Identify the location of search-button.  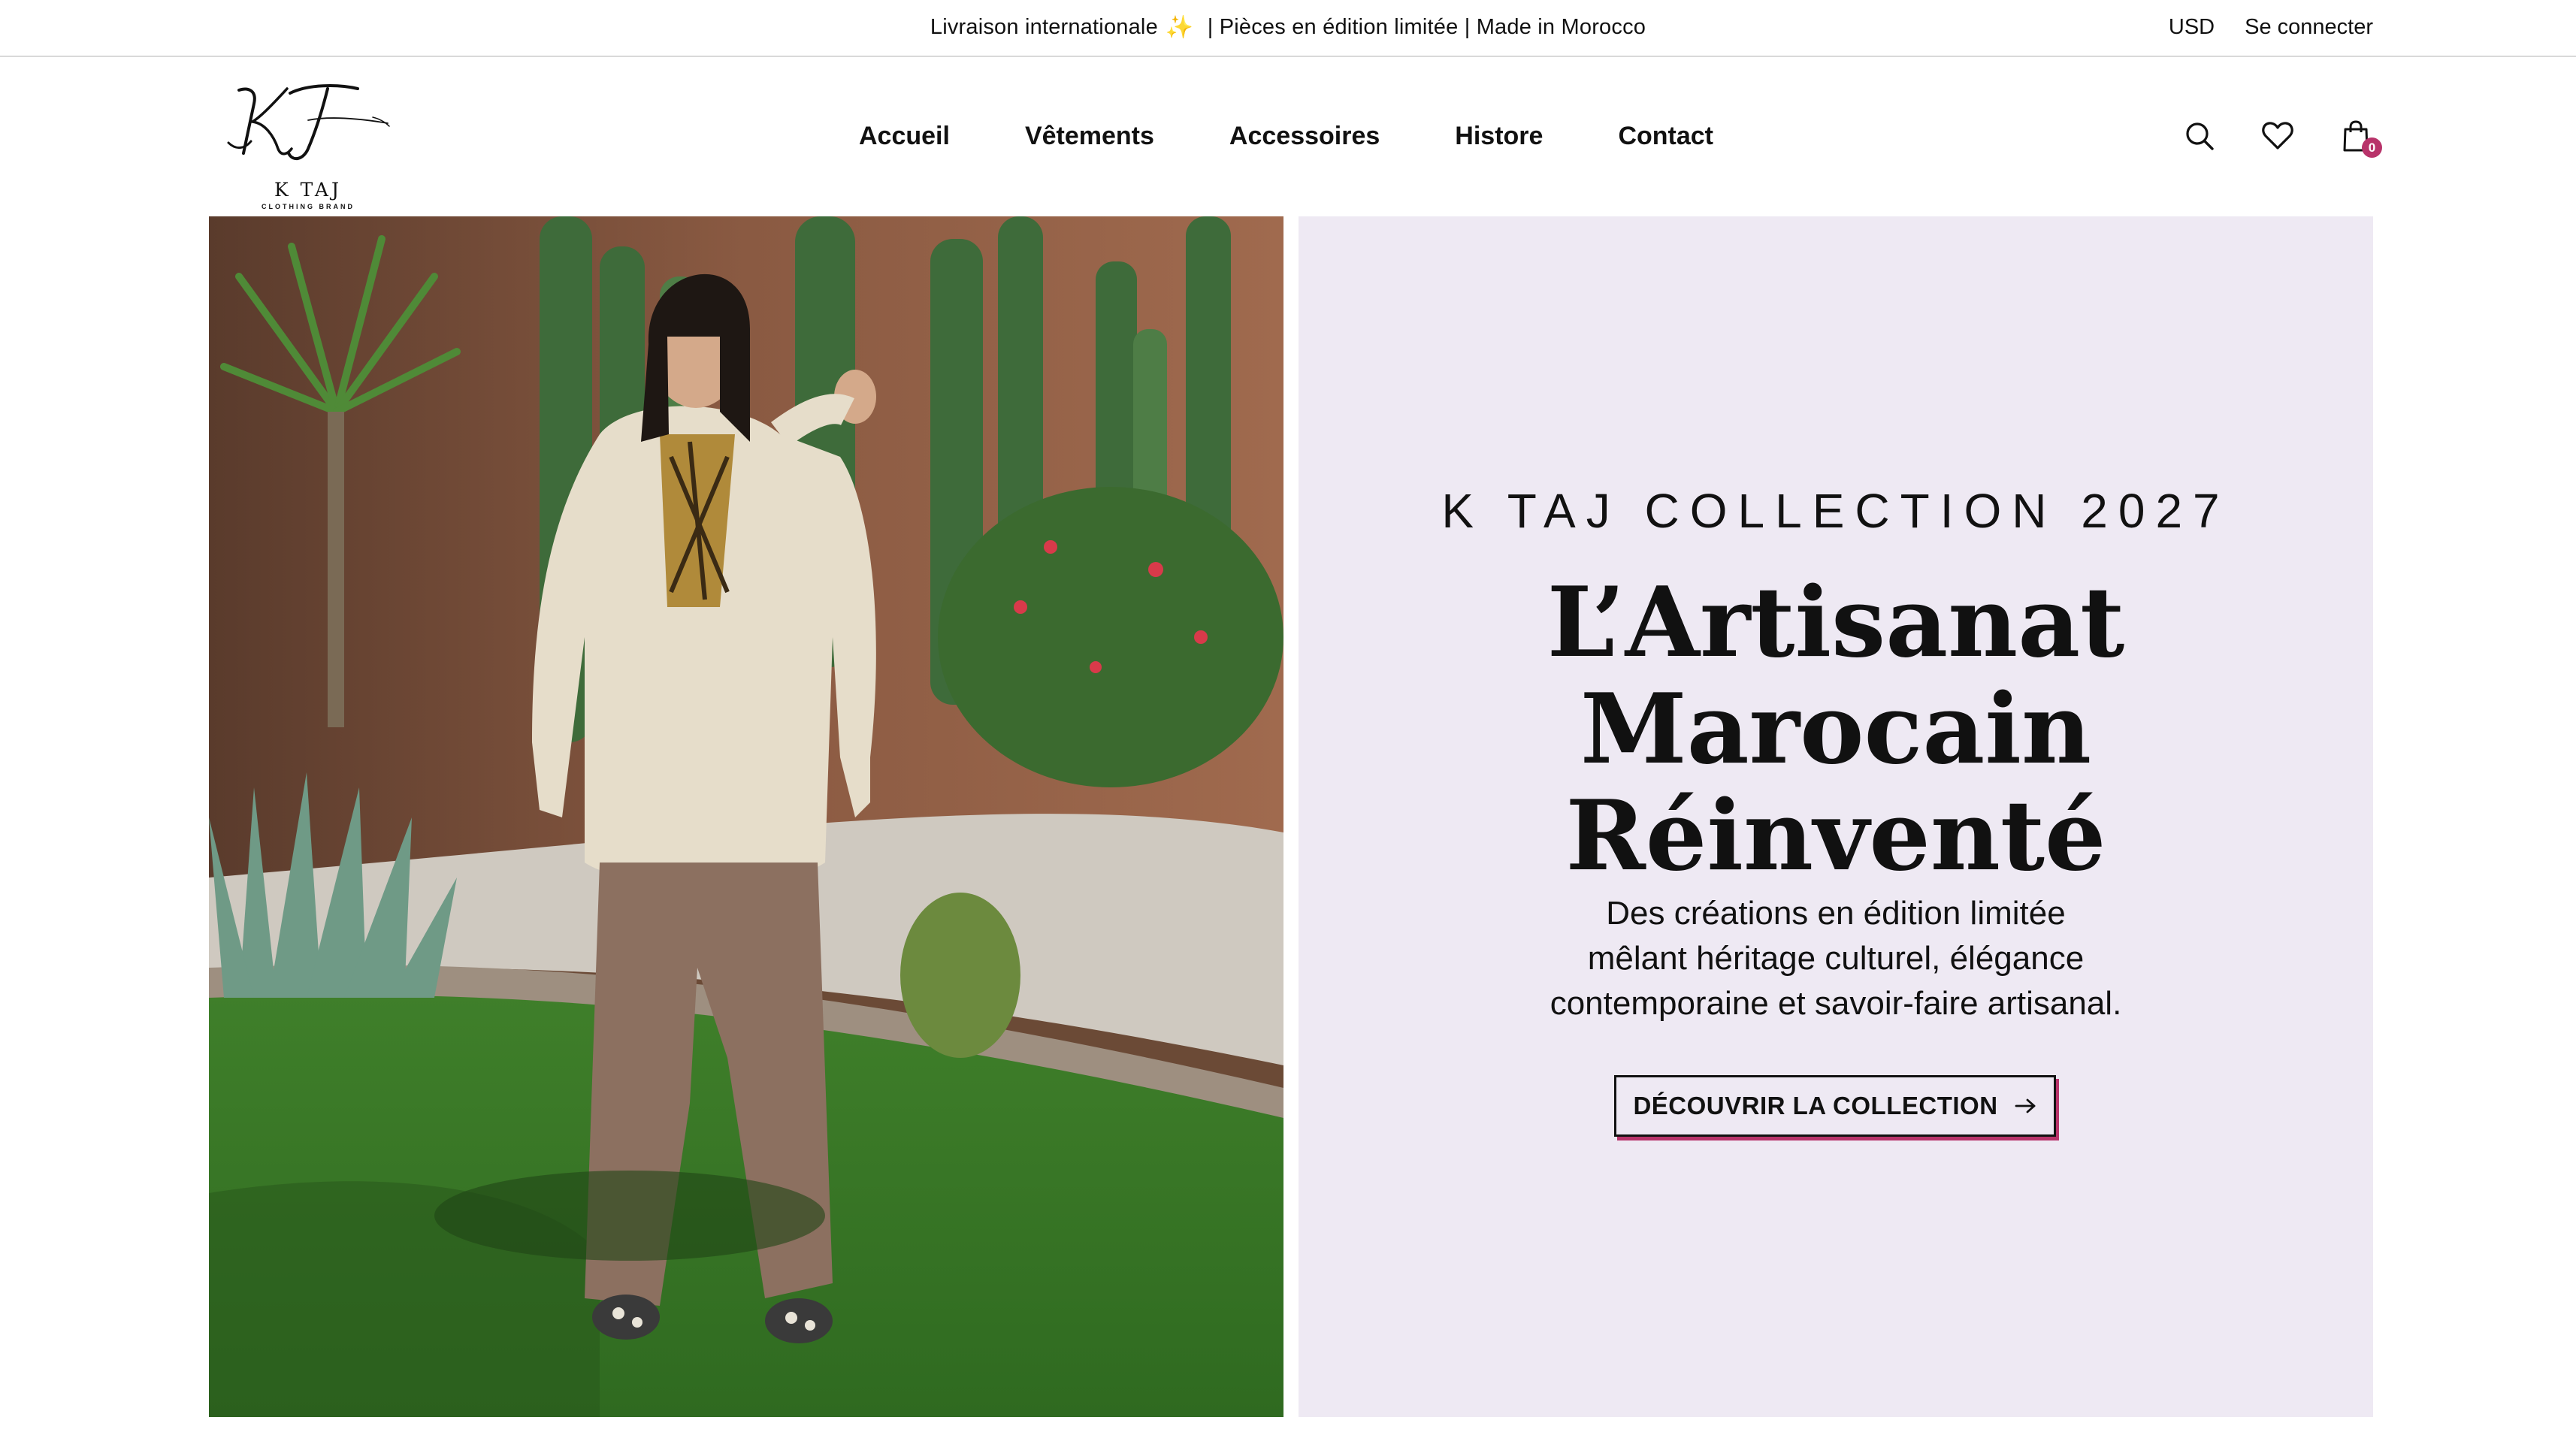
(2200, 136).